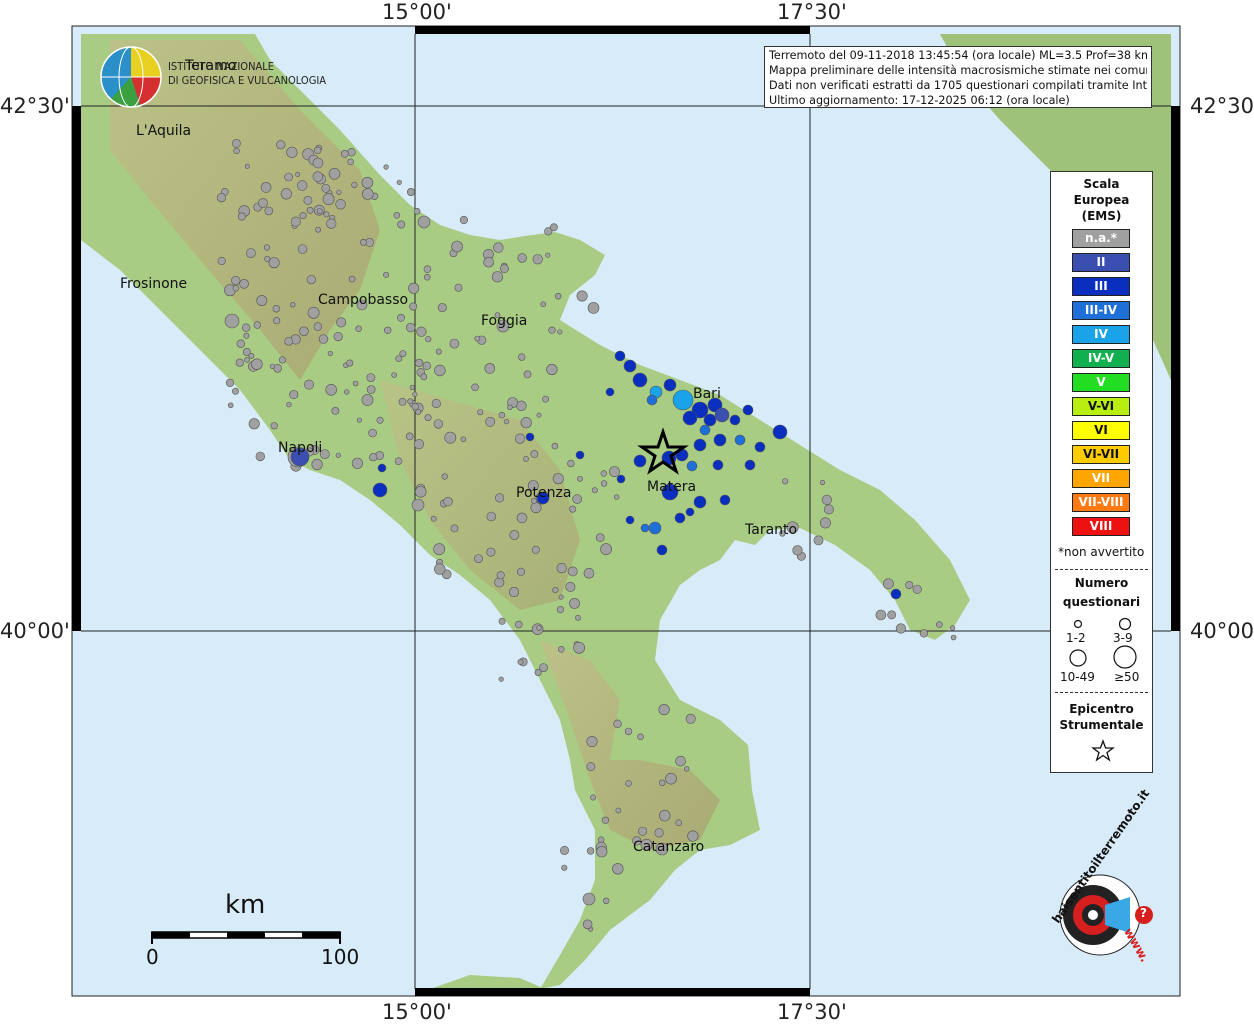 The height and width of the screenshot is (1028, 1254). What do you see at coordinates (1101, 262) in the screenshot?
I see `legend-swatch-ii: II` at bounding box center [1101, 262].